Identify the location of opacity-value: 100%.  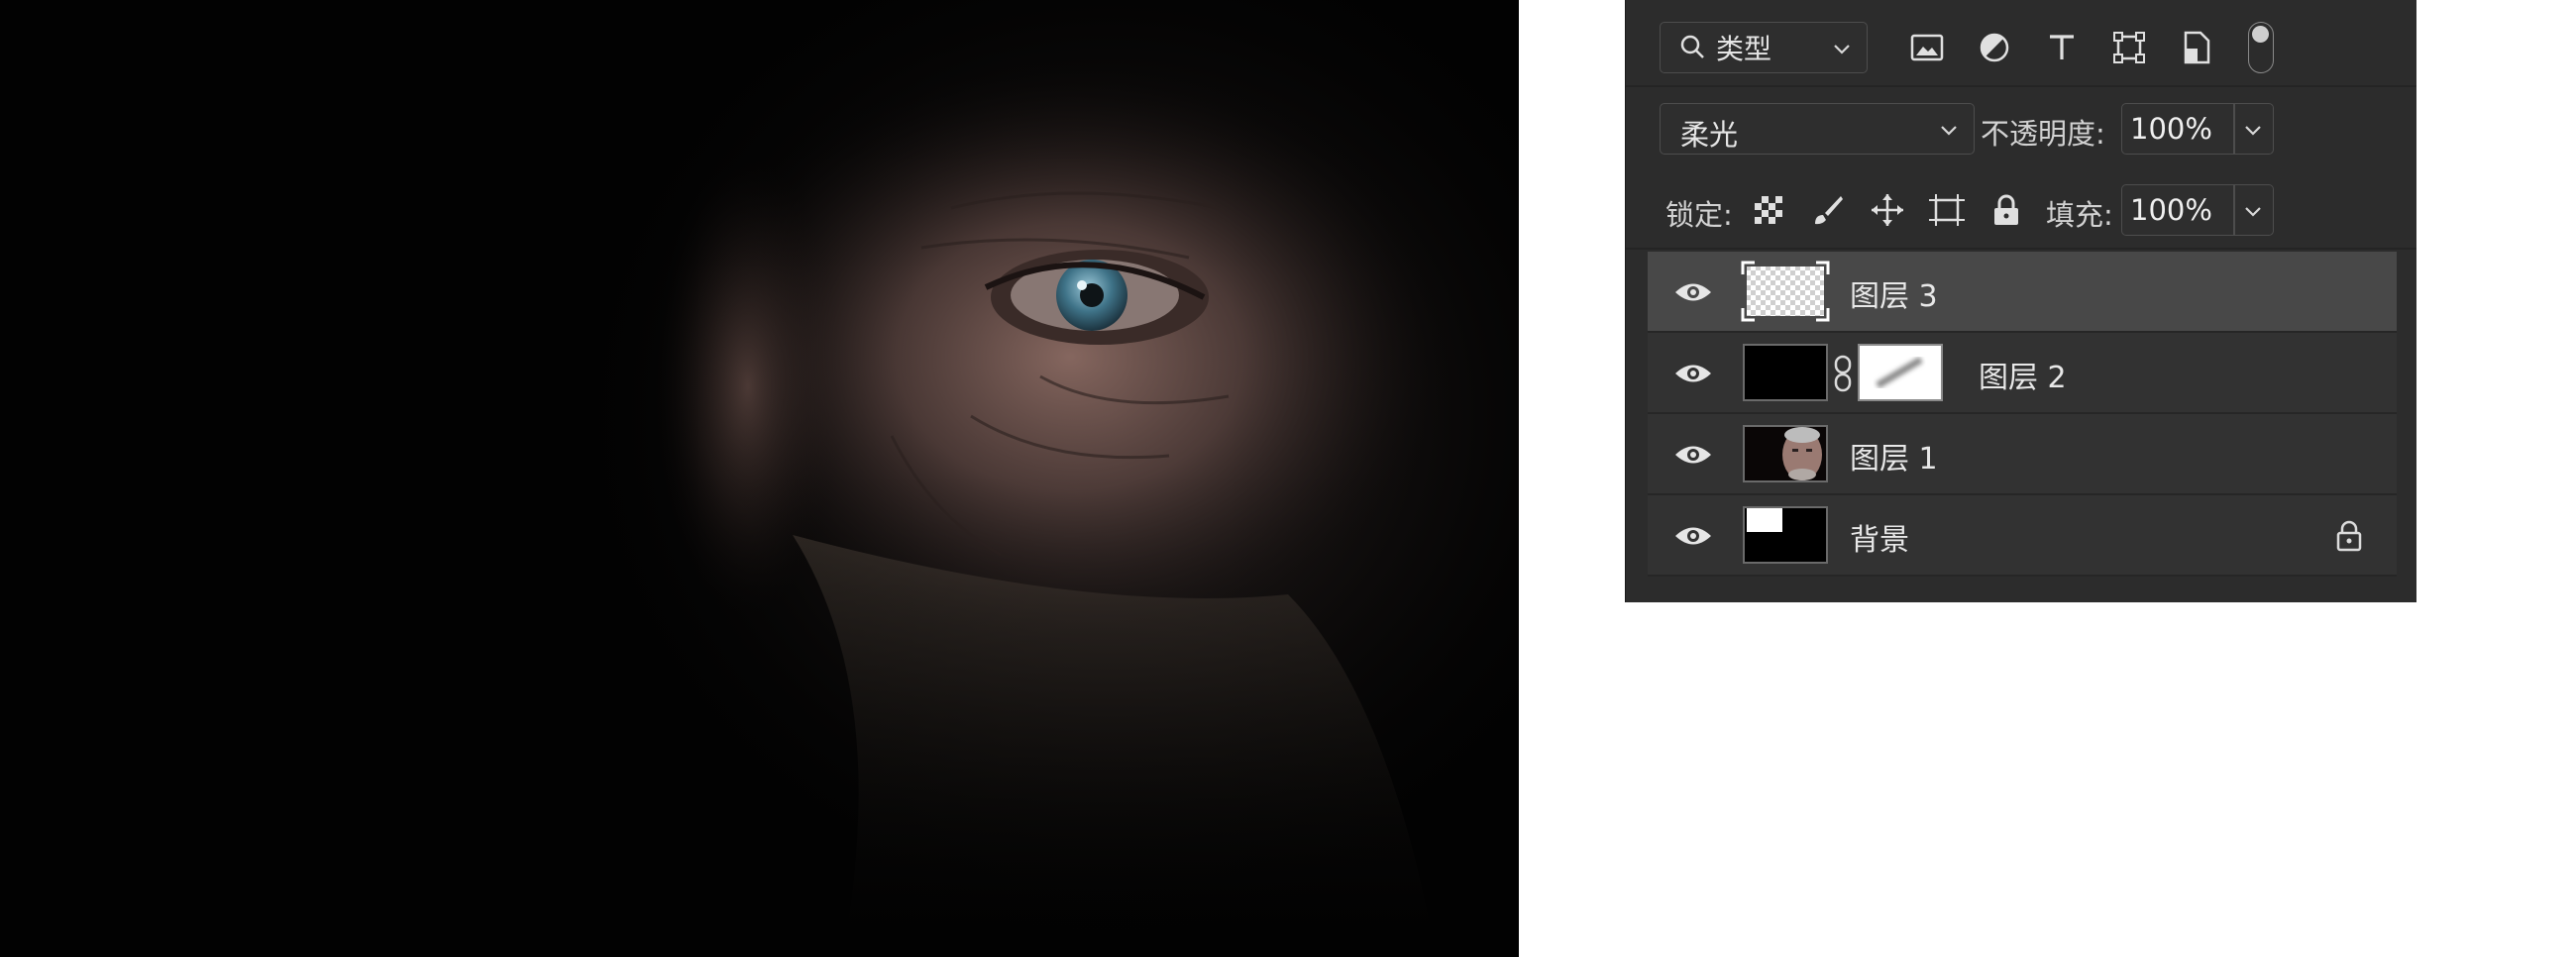
(2171, 129).